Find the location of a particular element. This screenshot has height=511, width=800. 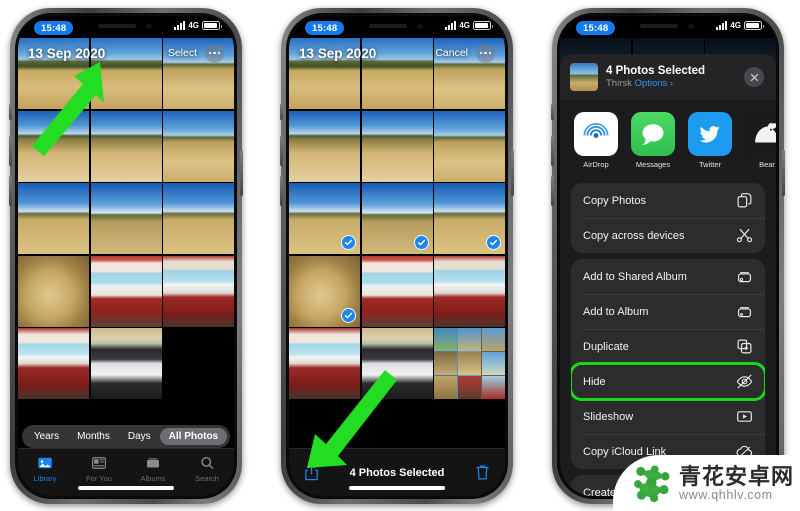

segment-days: Days is located at coordinates (139, 436).